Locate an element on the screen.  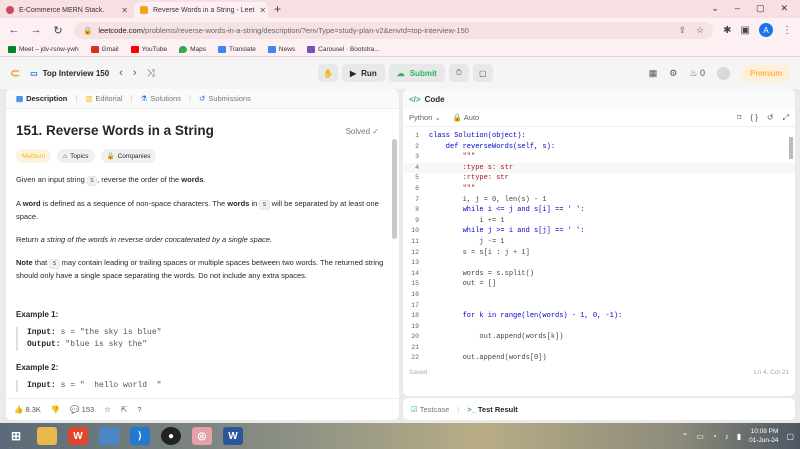
favorite-star-icon: ☆ is located at coordinates (107, 409).